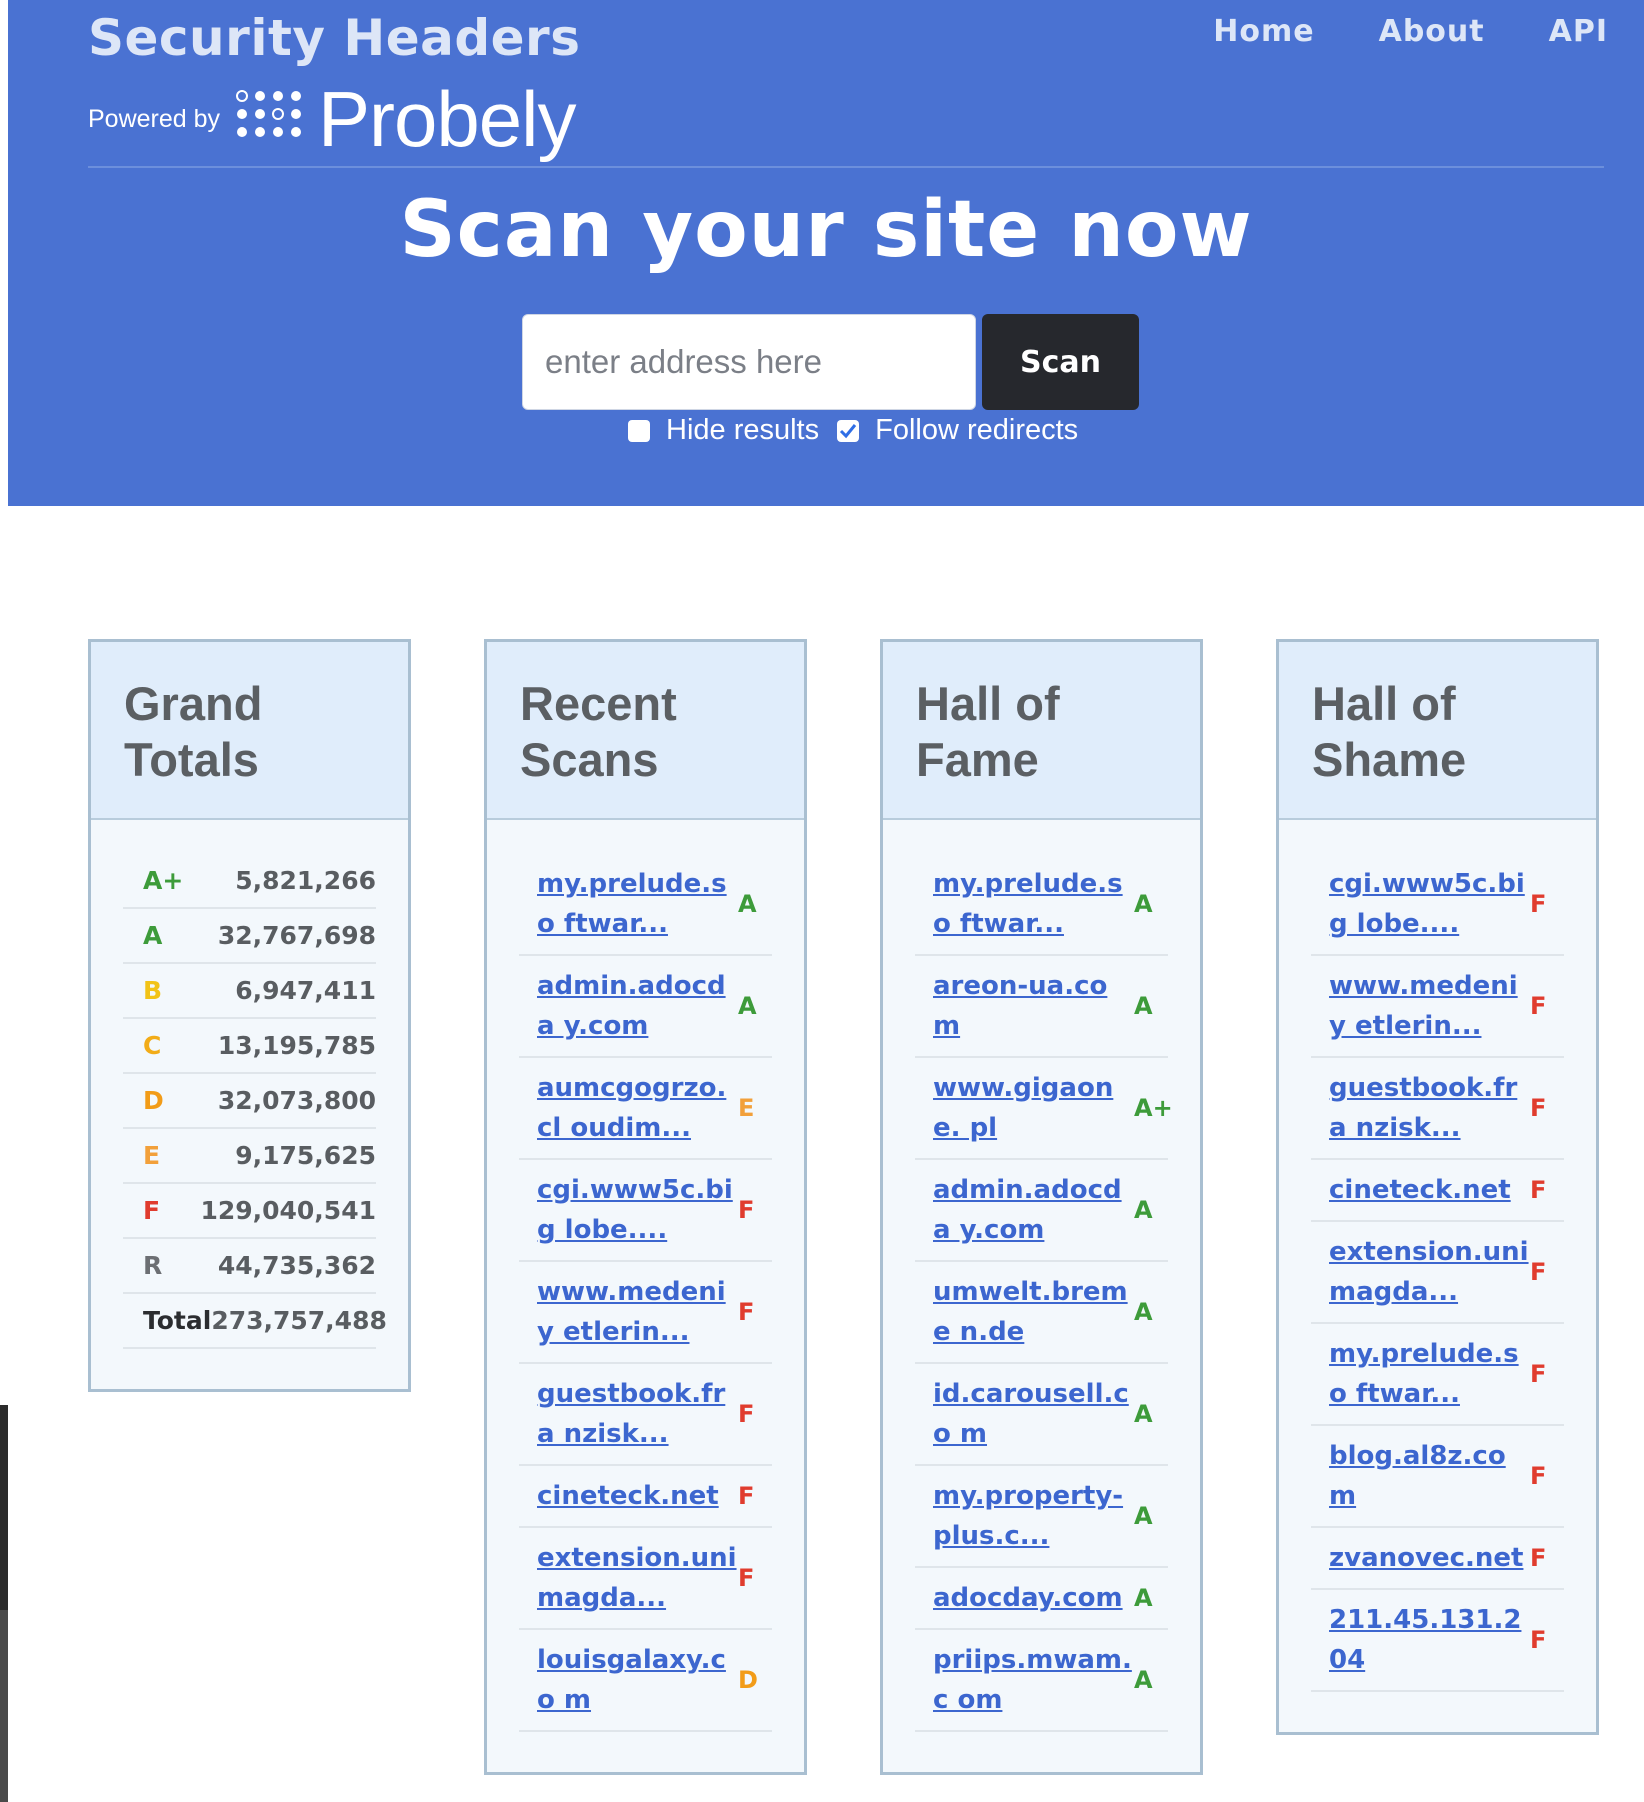 This screenshot has height=1802, width=1644. Describe the element at coordinates (249, 881) in the screenshot. I see `totals-row: A+ 5,821,266` at that location.